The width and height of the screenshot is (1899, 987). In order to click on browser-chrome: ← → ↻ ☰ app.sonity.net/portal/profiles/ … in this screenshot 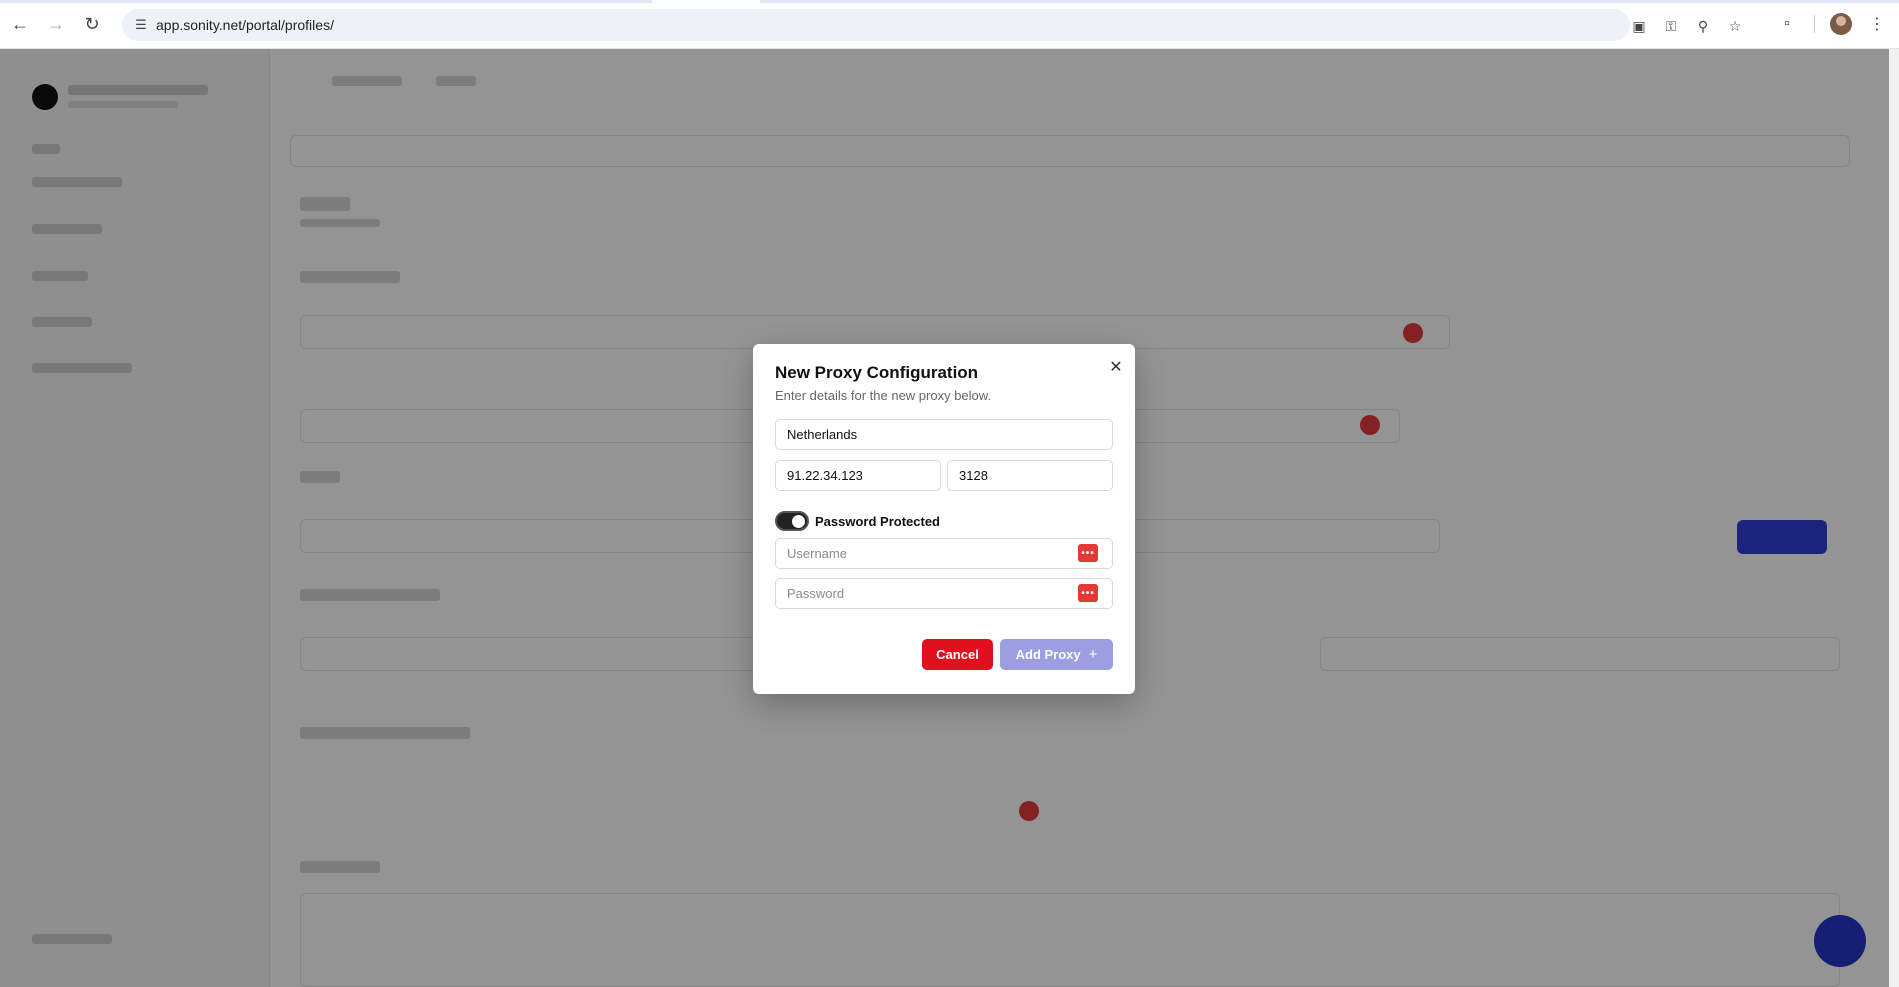, I will do `click(949, 24)`.